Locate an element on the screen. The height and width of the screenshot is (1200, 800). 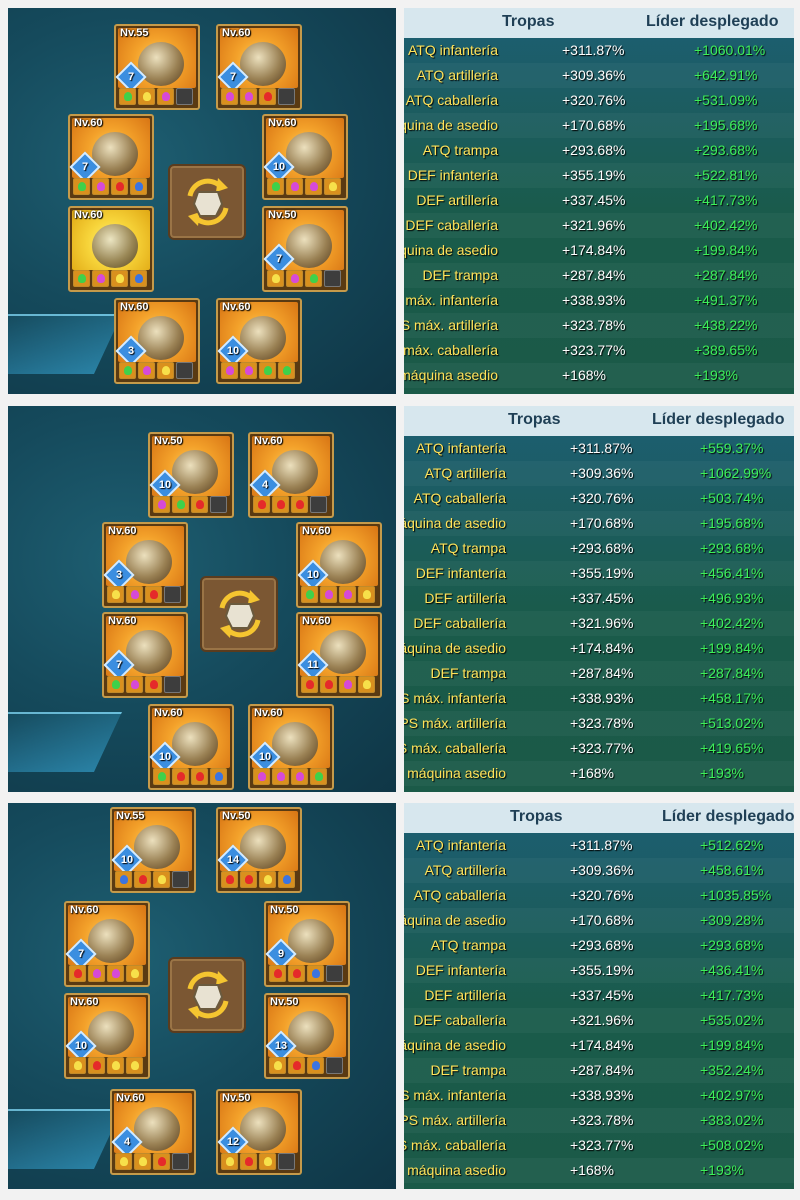
equipment-slot-helmet: Nv.60 3 is located at coordinates (145, 565).